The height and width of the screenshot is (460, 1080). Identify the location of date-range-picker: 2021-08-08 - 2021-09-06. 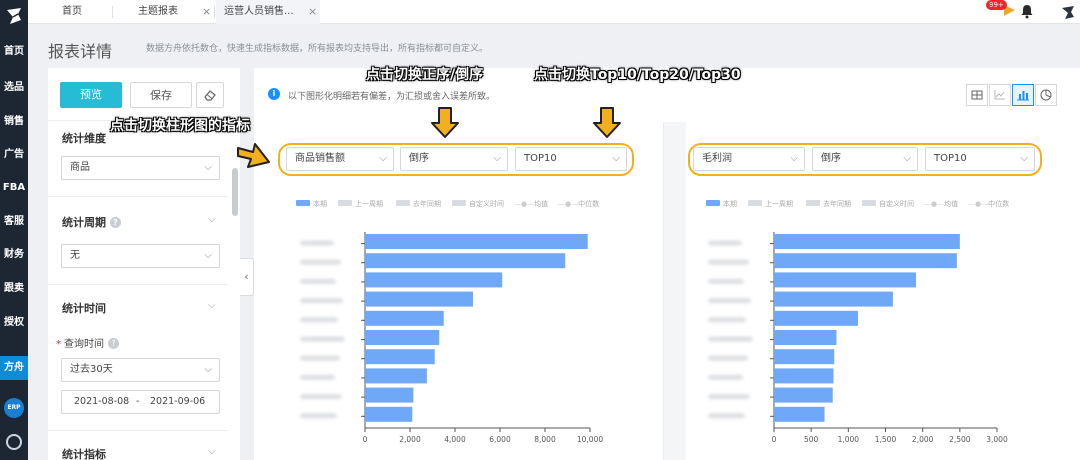
(140, 402).